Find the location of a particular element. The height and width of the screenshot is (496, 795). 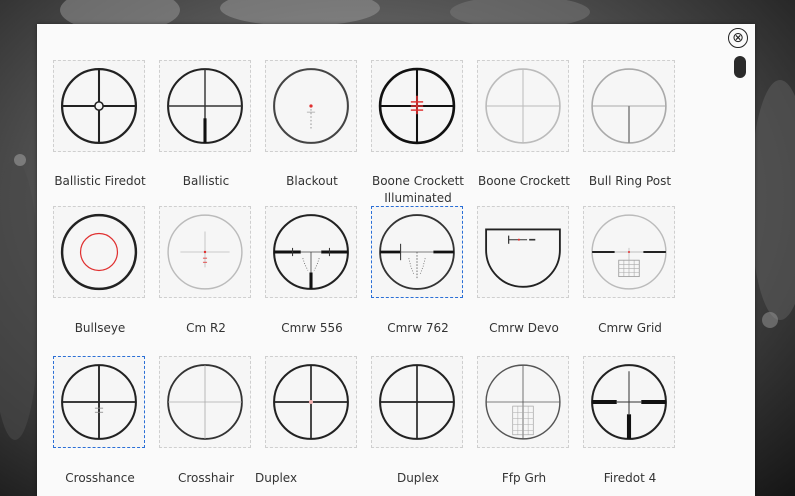

firedot-4-reticle-icon is located at coordinates (629, 402).